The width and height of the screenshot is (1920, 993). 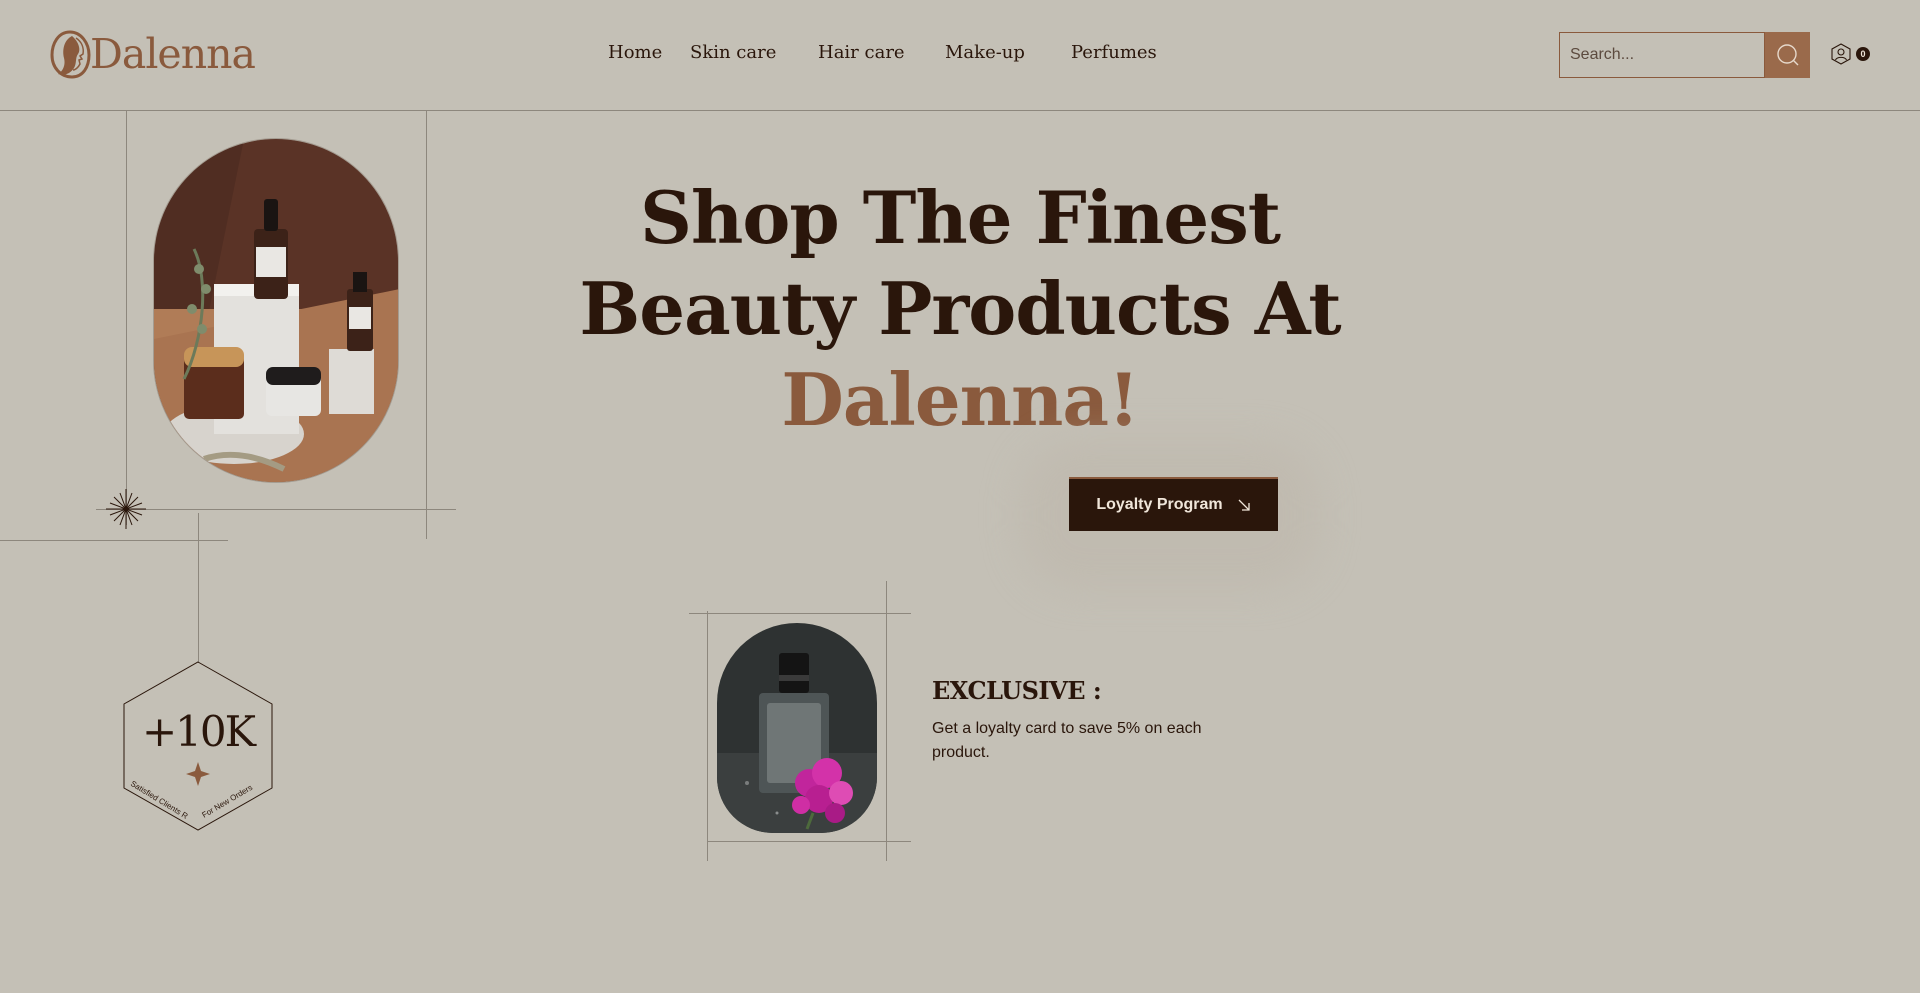 I want to click on user-icon, so click(x=1841, y=54).